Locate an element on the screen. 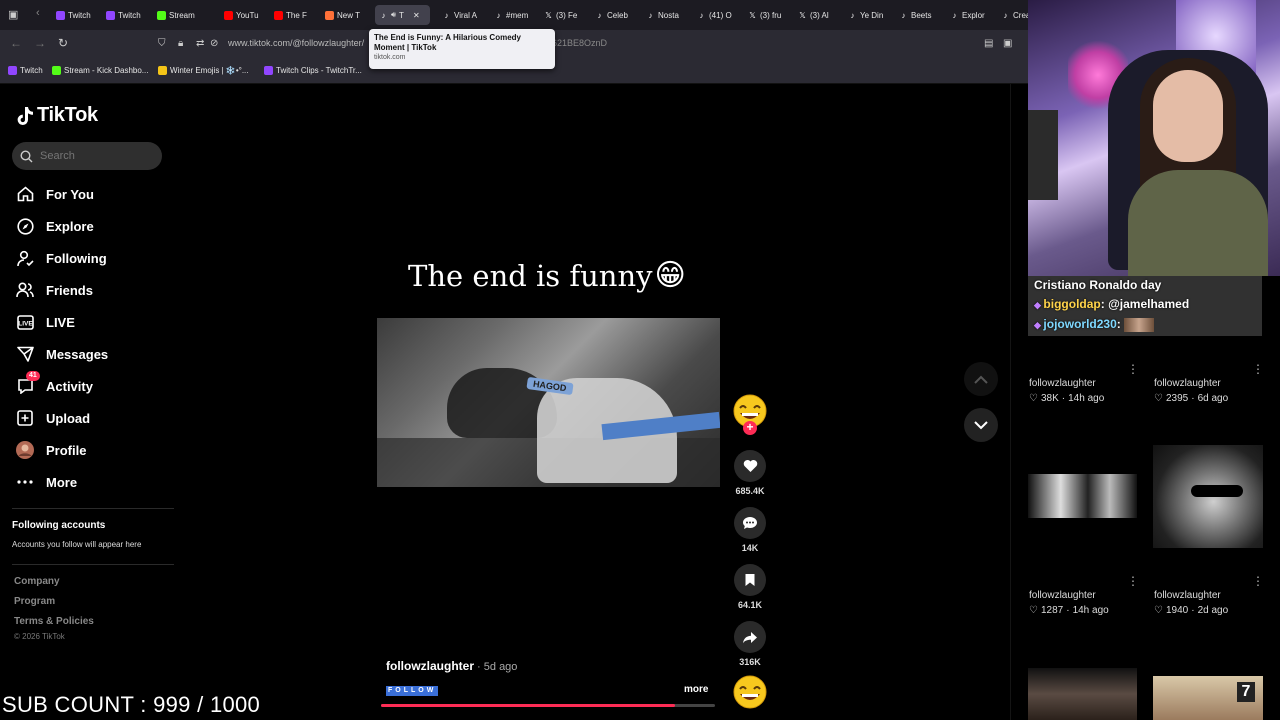  author-name: followzlaughter is located at coordinates (430, 666).